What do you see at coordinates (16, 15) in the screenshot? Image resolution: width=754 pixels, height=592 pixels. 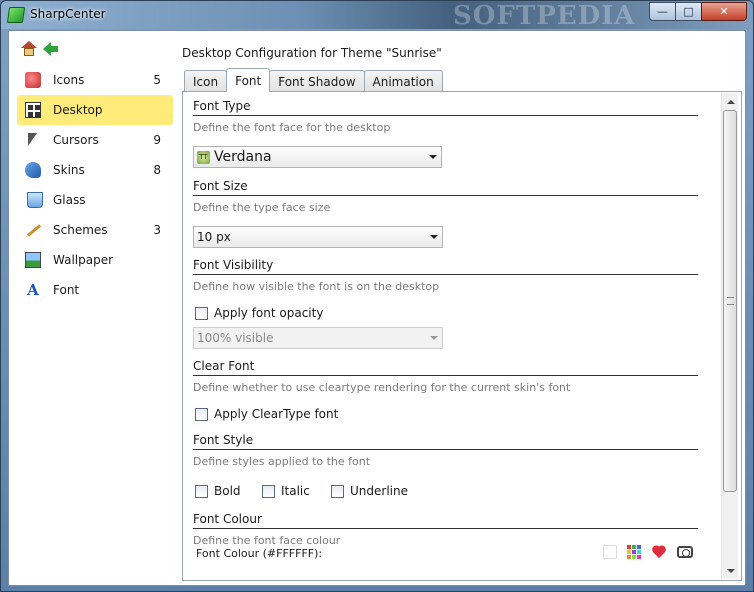 I see `app-icon` at bounding box center [16, 15].